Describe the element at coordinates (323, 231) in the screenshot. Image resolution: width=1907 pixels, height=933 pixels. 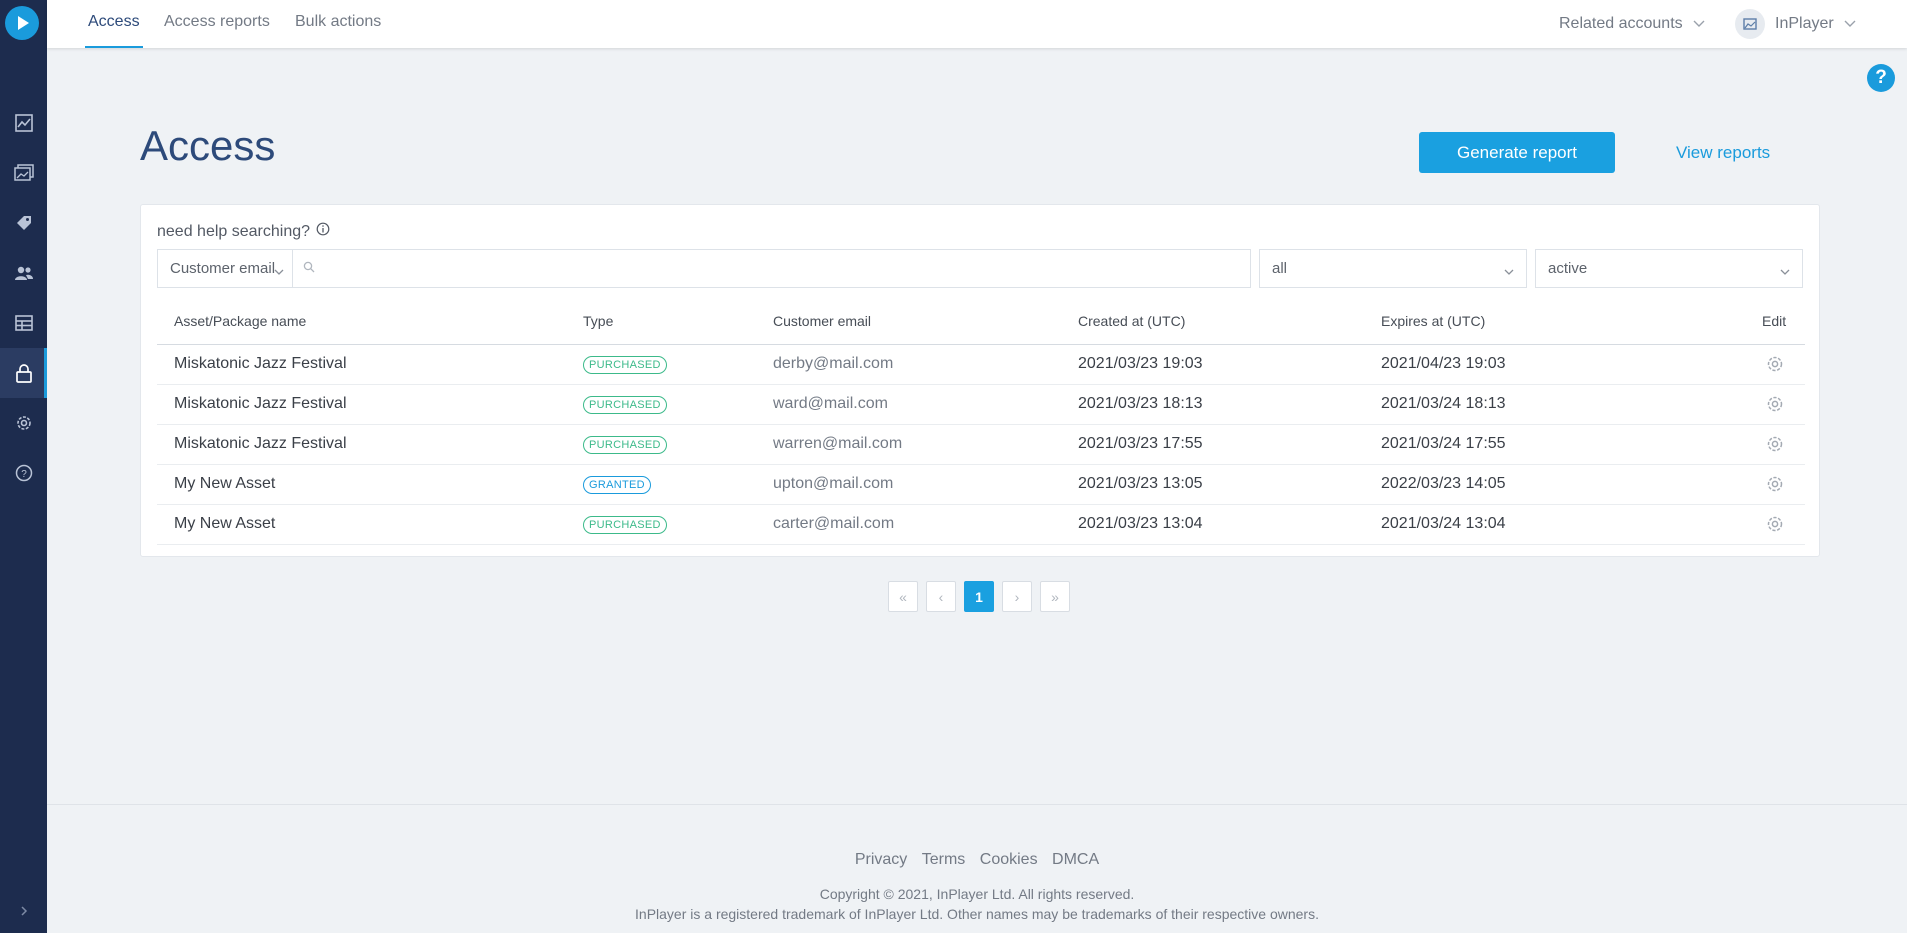
I see `info-icon` at that location.